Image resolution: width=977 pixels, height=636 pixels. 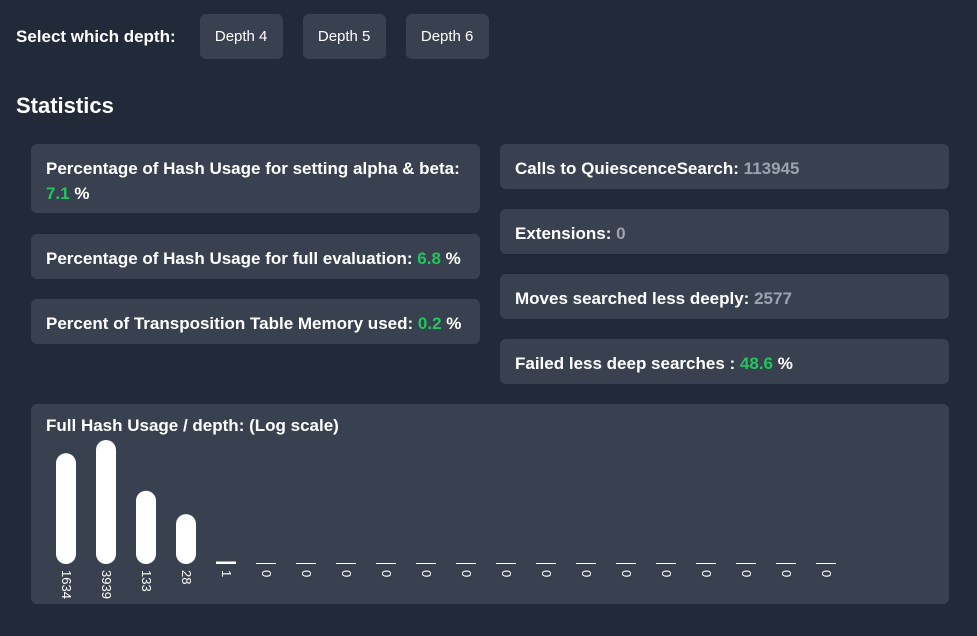 What do you see at coordinates (65, 105) in the screenshot?
I see `statistics-title: Statistics` at bounding box center [65, 105].